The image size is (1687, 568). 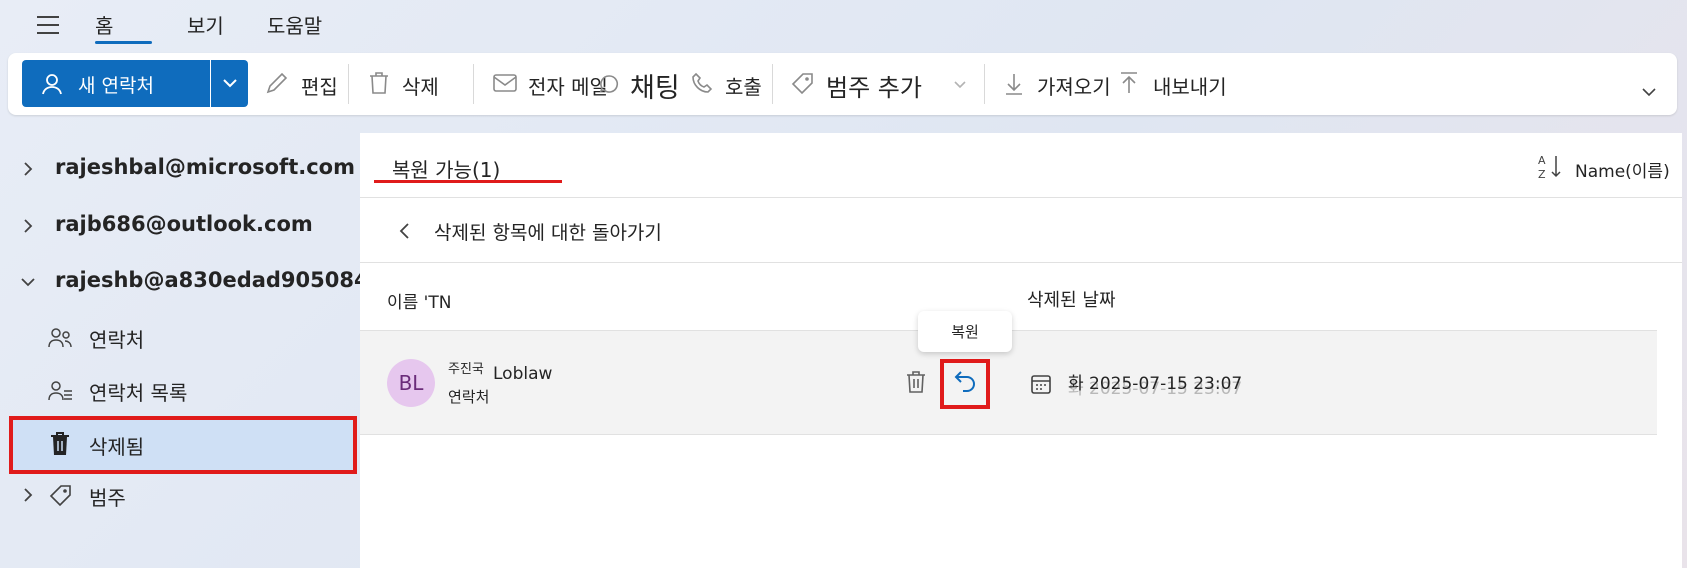 I want to click on tab-home-underline, so click(x=123, y=42).